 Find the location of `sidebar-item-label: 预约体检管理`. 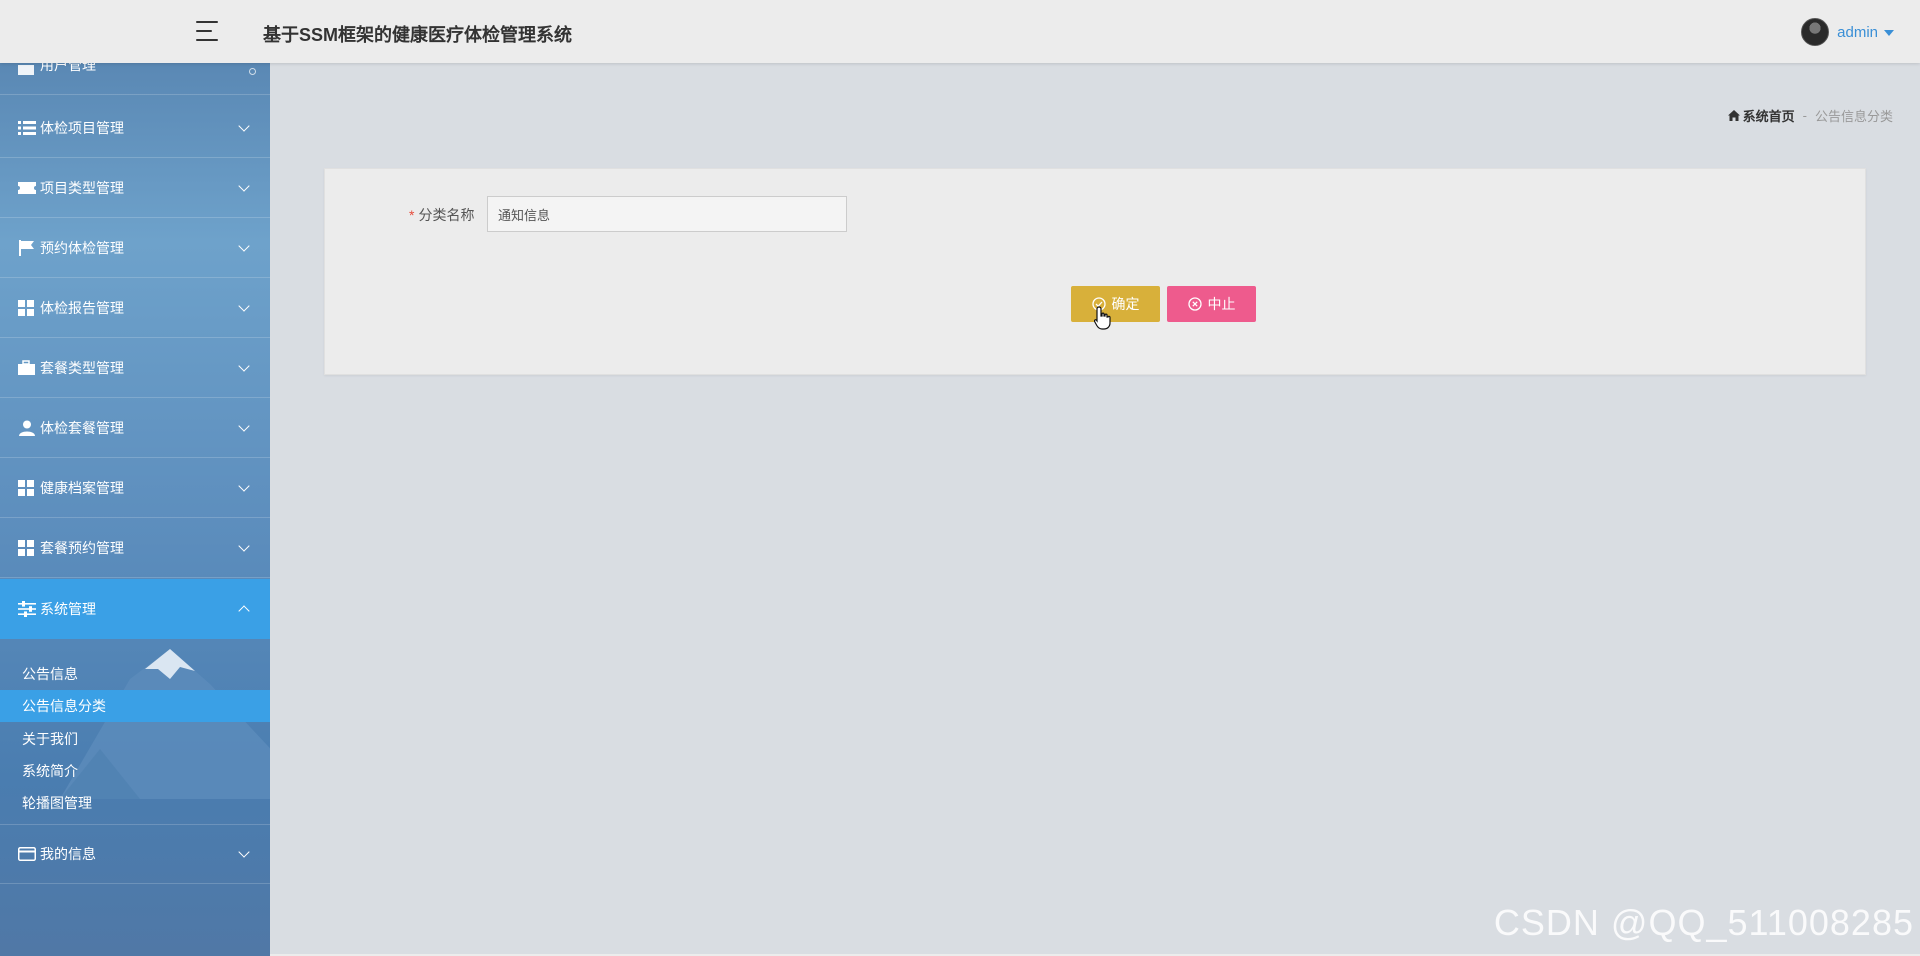

sidebar-item-label: 预约体检管理 is located at coordinates (82, 247).